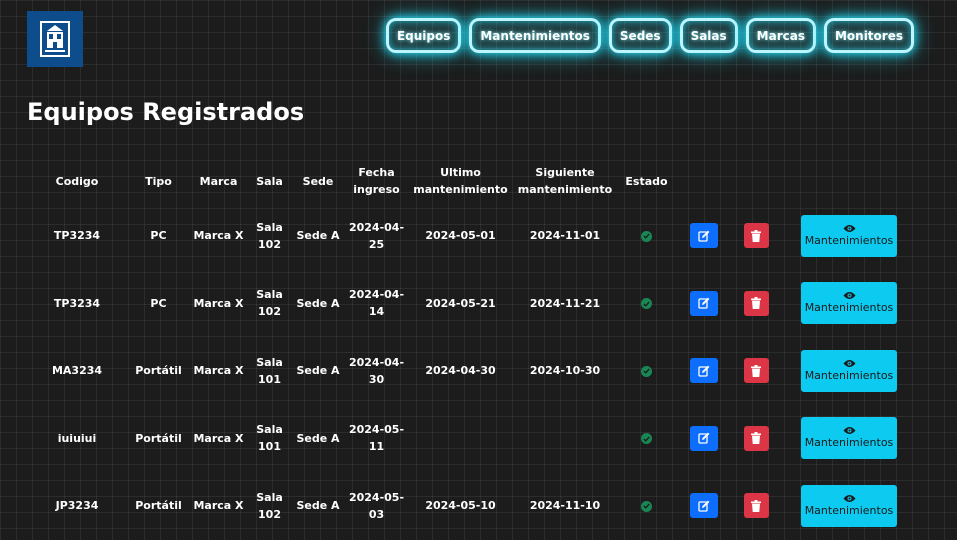 This screenshot has height=540, width=957. What do you see at coordinates (565, 439) in the screenshot?
I see `cell-siguiente-mantenimiento` at bounding box center [565, 439].